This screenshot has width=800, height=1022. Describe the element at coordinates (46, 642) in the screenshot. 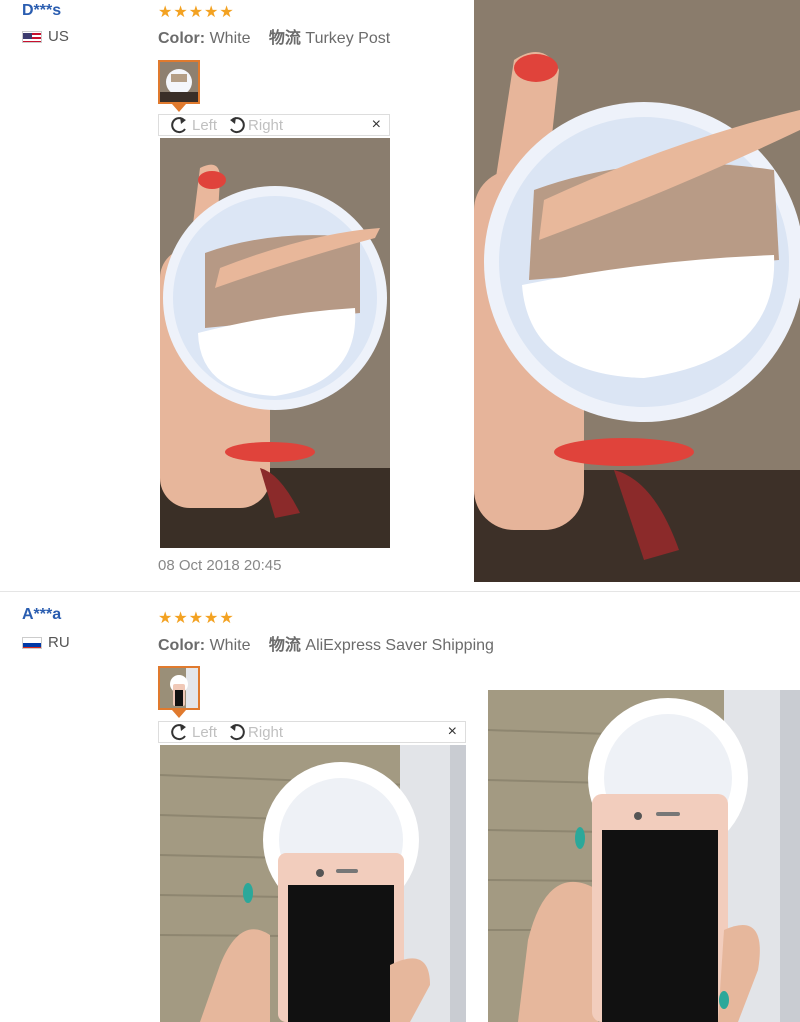

I see `reviewer-country: RU` at that location.